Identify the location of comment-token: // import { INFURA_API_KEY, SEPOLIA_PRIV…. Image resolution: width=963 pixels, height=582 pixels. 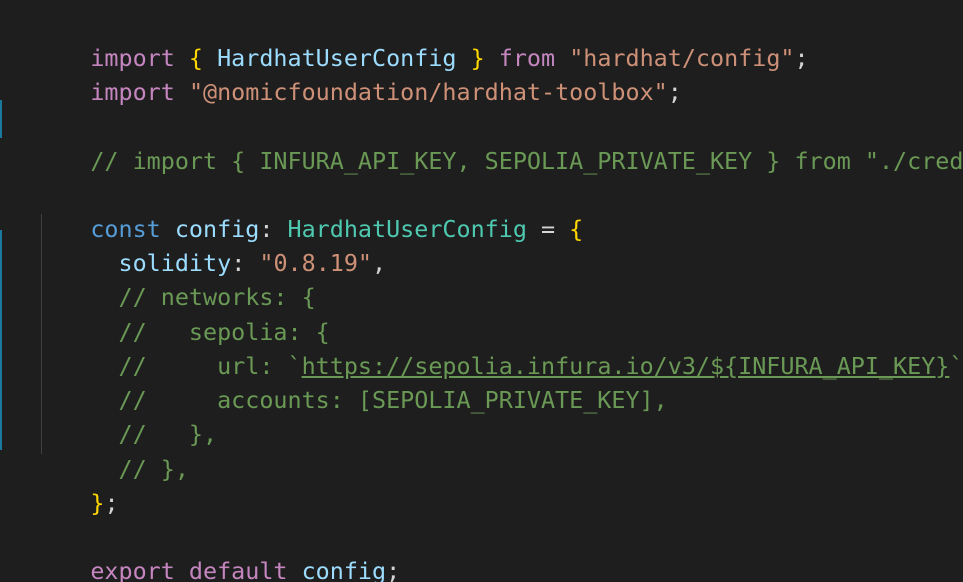
(526, 161).